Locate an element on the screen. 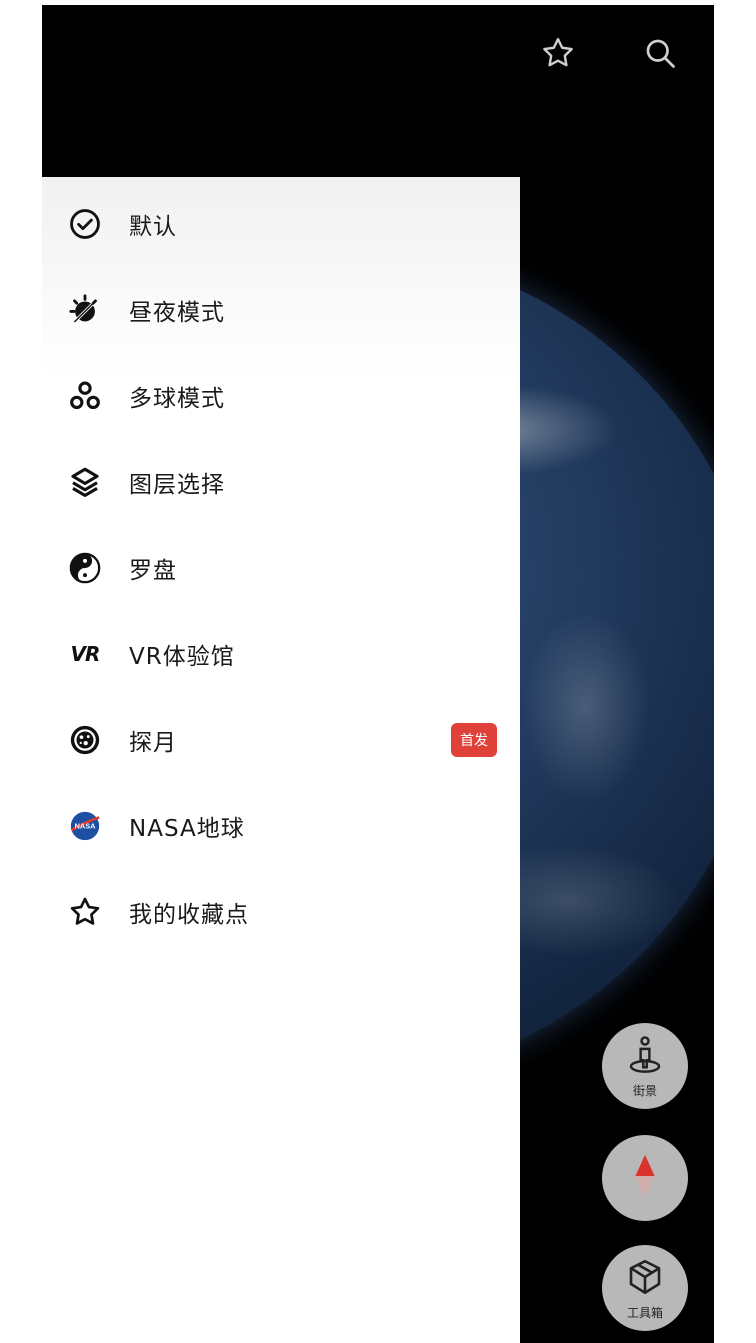 This screenshot has width=756, height=1343. svg-text: NASA is located at coordinates (86, 825).